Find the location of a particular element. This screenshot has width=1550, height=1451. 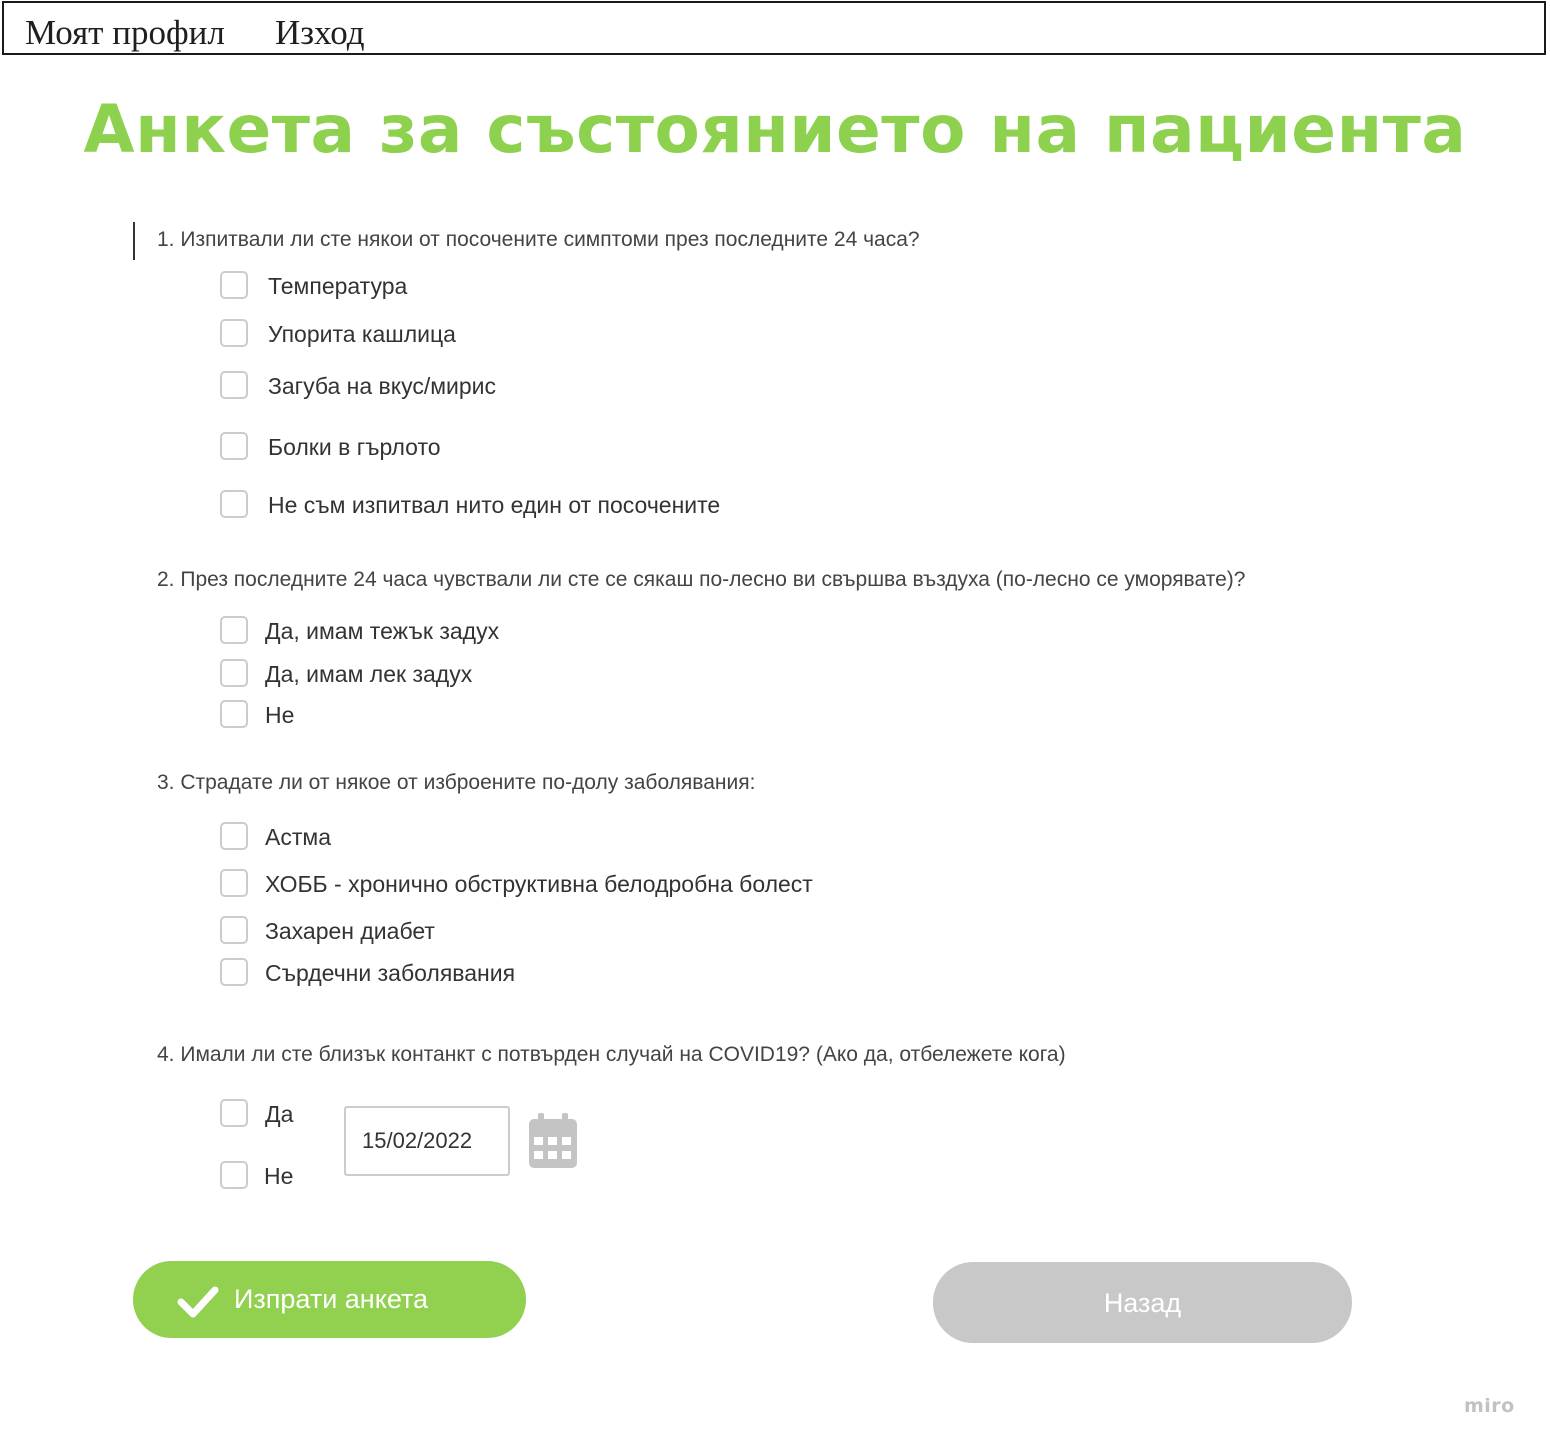

nav-my-profile-link: Моят профил is located at coordinates (125, 33).